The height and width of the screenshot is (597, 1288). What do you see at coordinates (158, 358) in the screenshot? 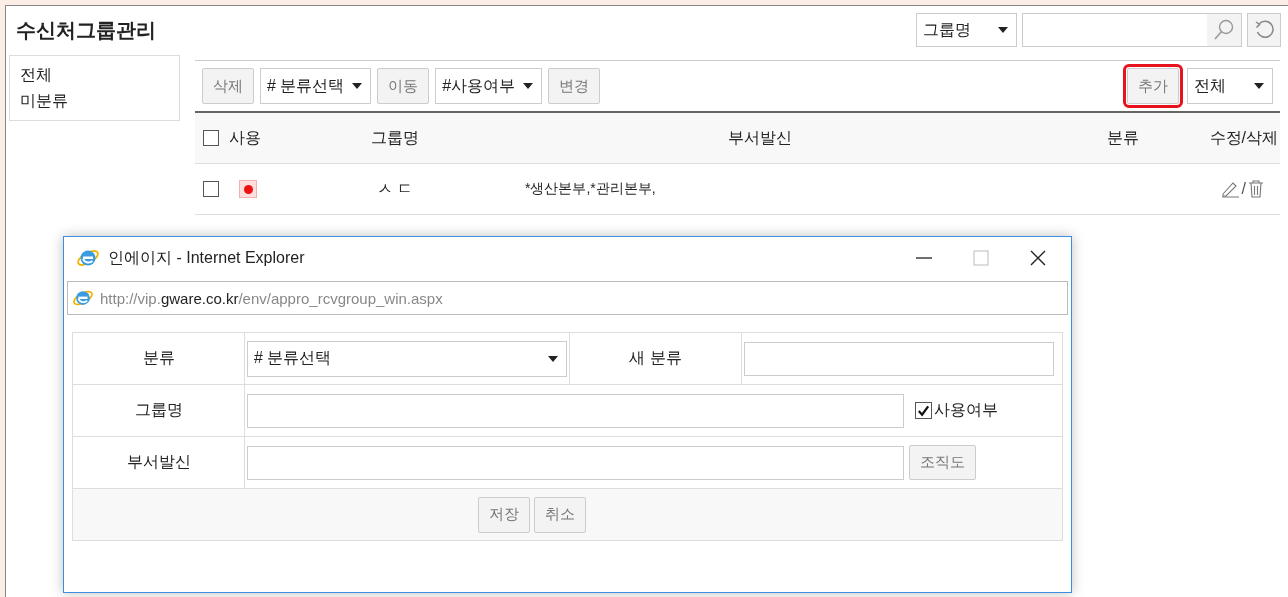
I see `field-label: 분류` at bounding box center [158, 358].